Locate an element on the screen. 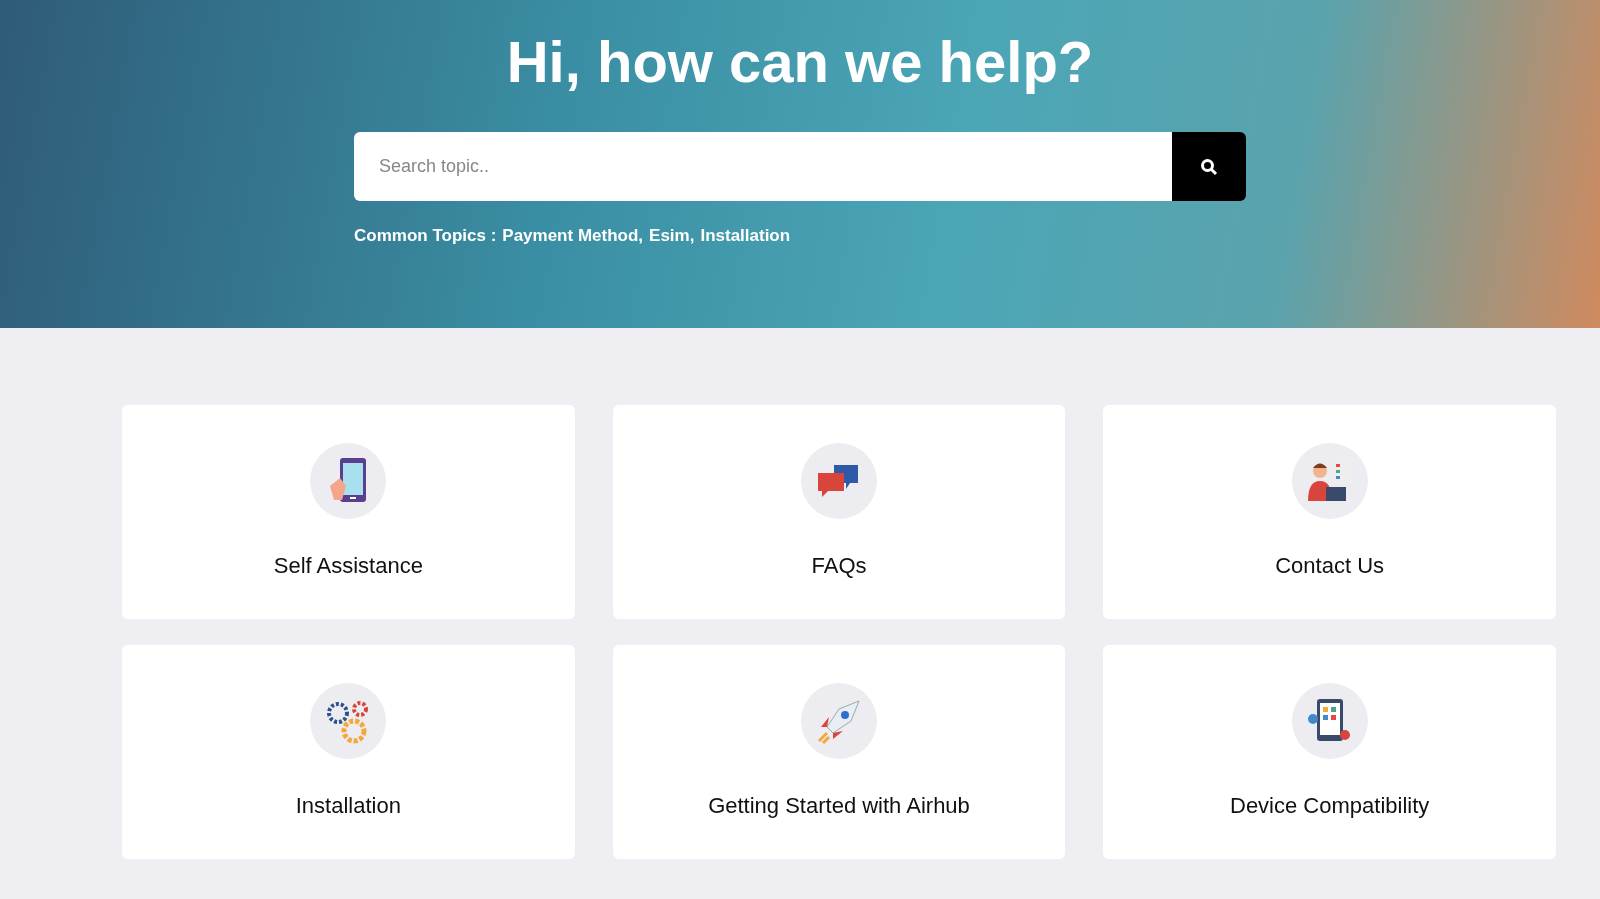  card-label: Getting Started with Airhub is located at coordinates (839, 806).